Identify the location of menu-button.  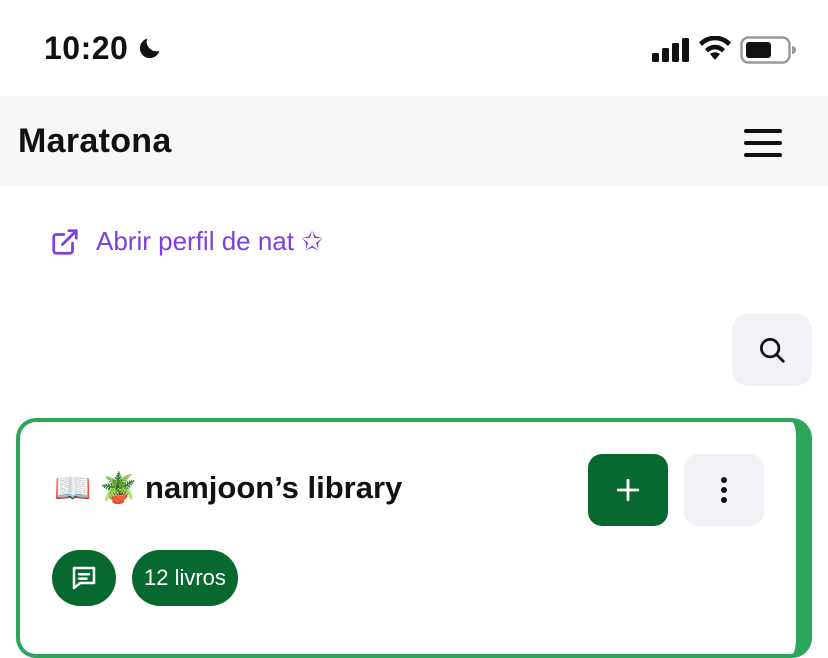
(764, 143).